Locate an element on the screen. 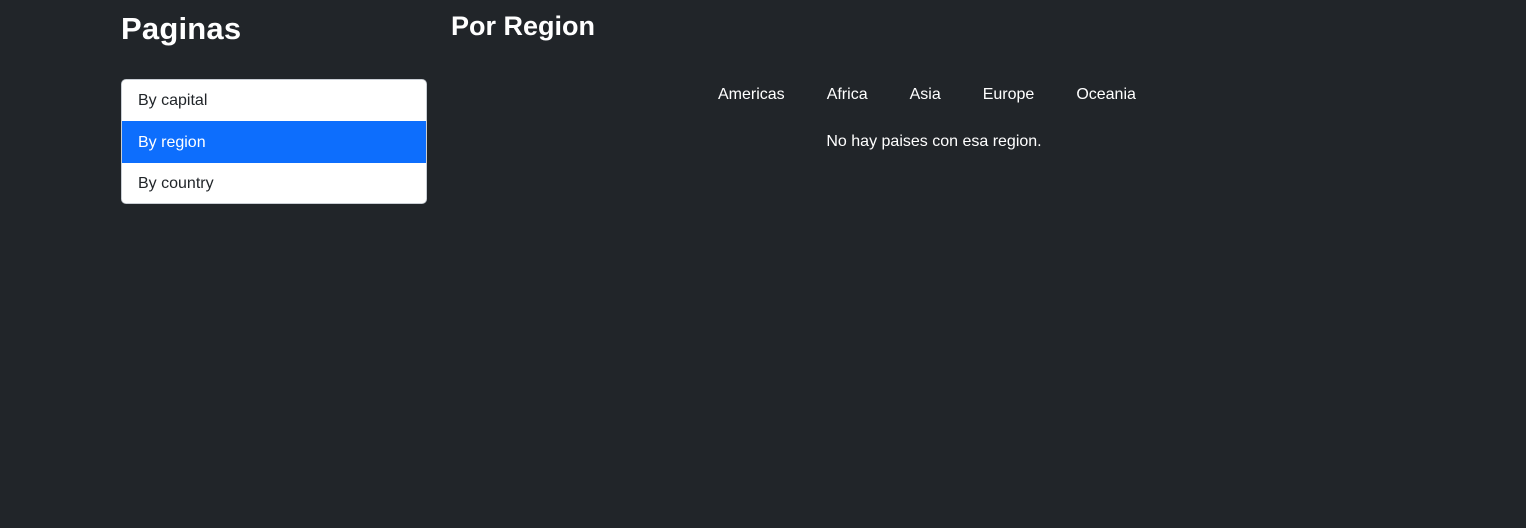 This screenshot has height=528, width=1526. sidebar: Paginas By capital By region By country is located at coordinates (274, 102).